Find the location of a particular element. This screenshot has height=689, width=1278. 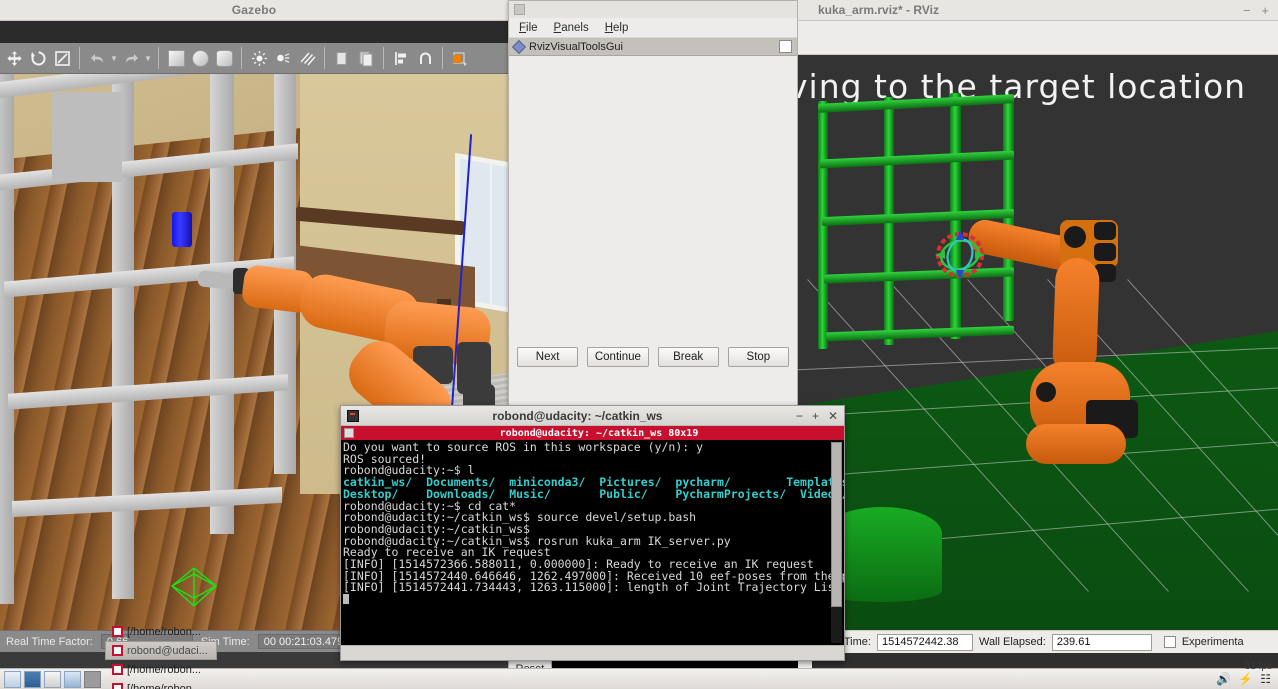

show-desktop-icon is located at coordinates (12, 679).